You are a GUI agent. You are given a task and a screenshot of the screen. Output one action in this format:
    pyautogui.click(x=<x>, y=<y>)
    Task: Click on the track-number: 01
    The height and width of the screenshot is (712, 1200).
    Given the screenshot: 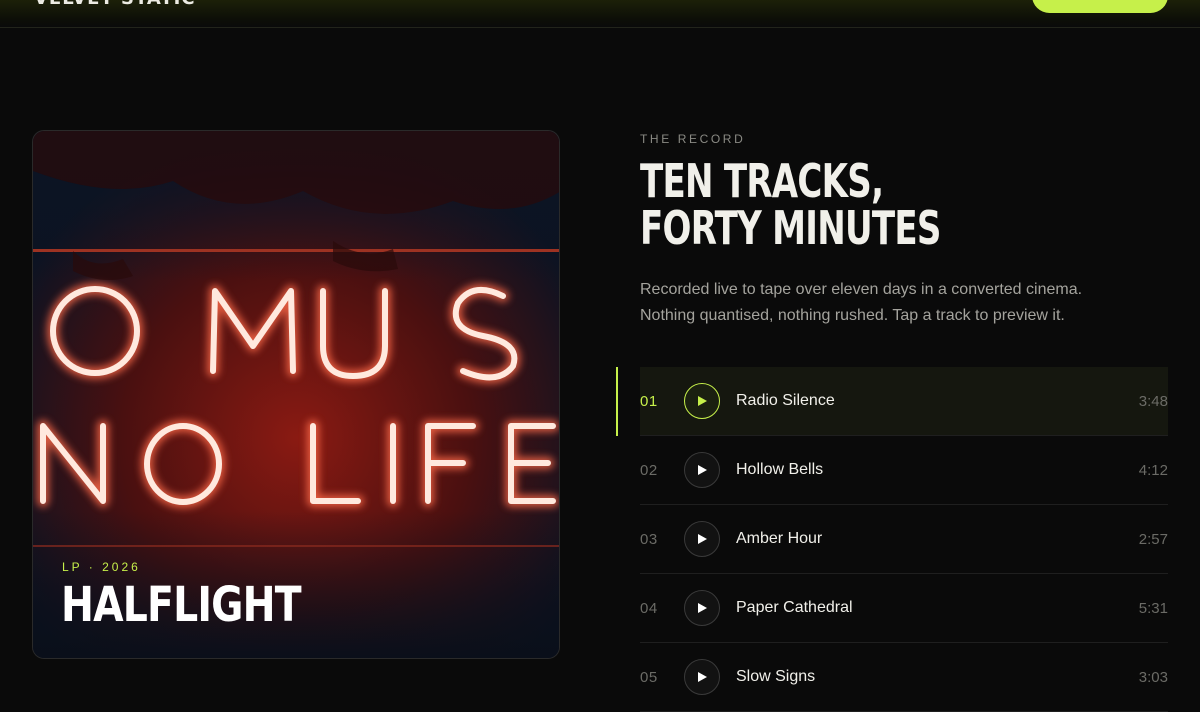 What is the action you would take?
    pyautogui.click(x=649, y=401)
    